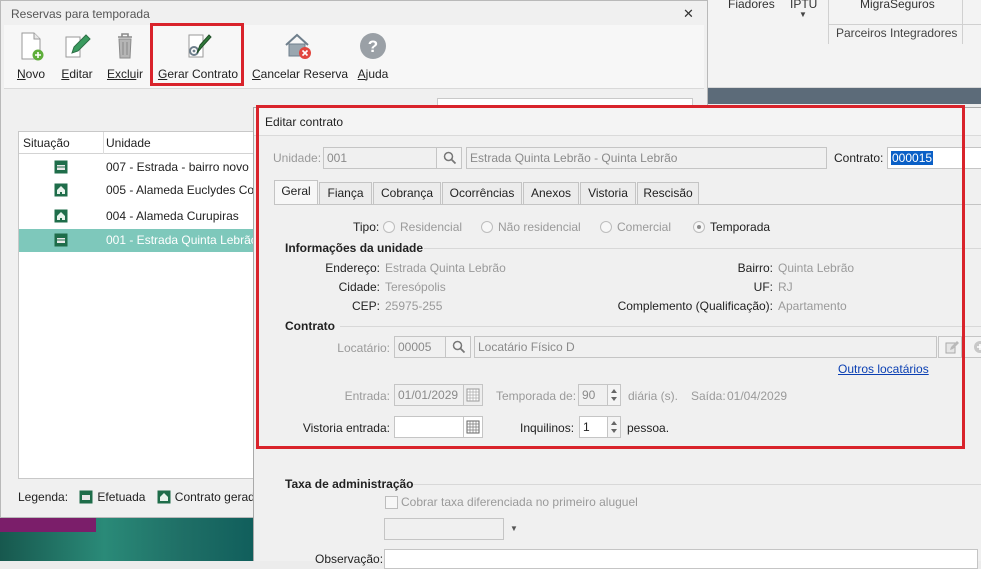 This screenshot has width=981, height=569. Describe the element at coordinates (349, 559) in the screenshot. I see `observacao-label: Observação:` at that location.